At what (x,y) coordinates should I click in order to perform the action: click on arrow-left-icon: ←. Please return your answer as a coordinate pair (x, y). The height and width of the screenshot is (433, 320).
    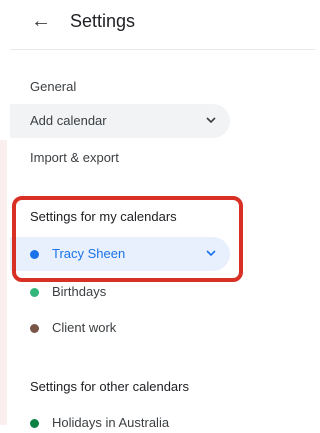
    Looking at the image, I should click on (41, 21).